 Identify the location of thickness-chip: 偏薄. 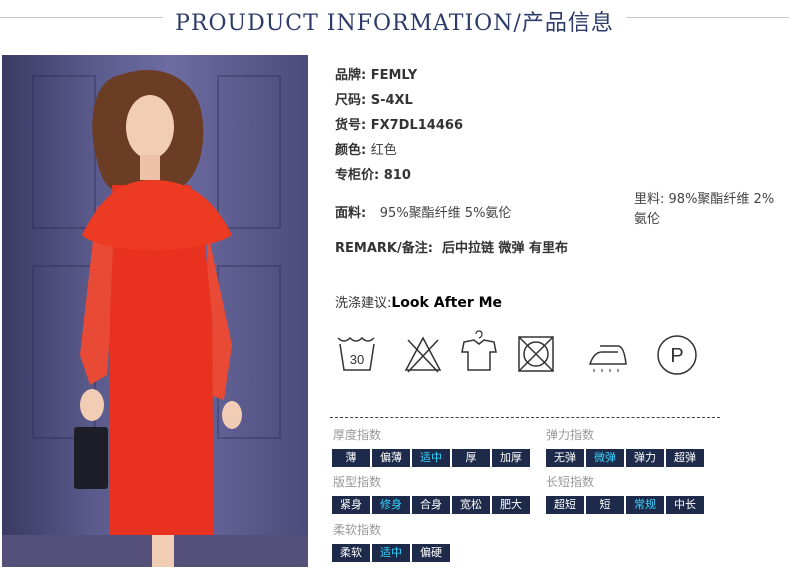
(391, 458).